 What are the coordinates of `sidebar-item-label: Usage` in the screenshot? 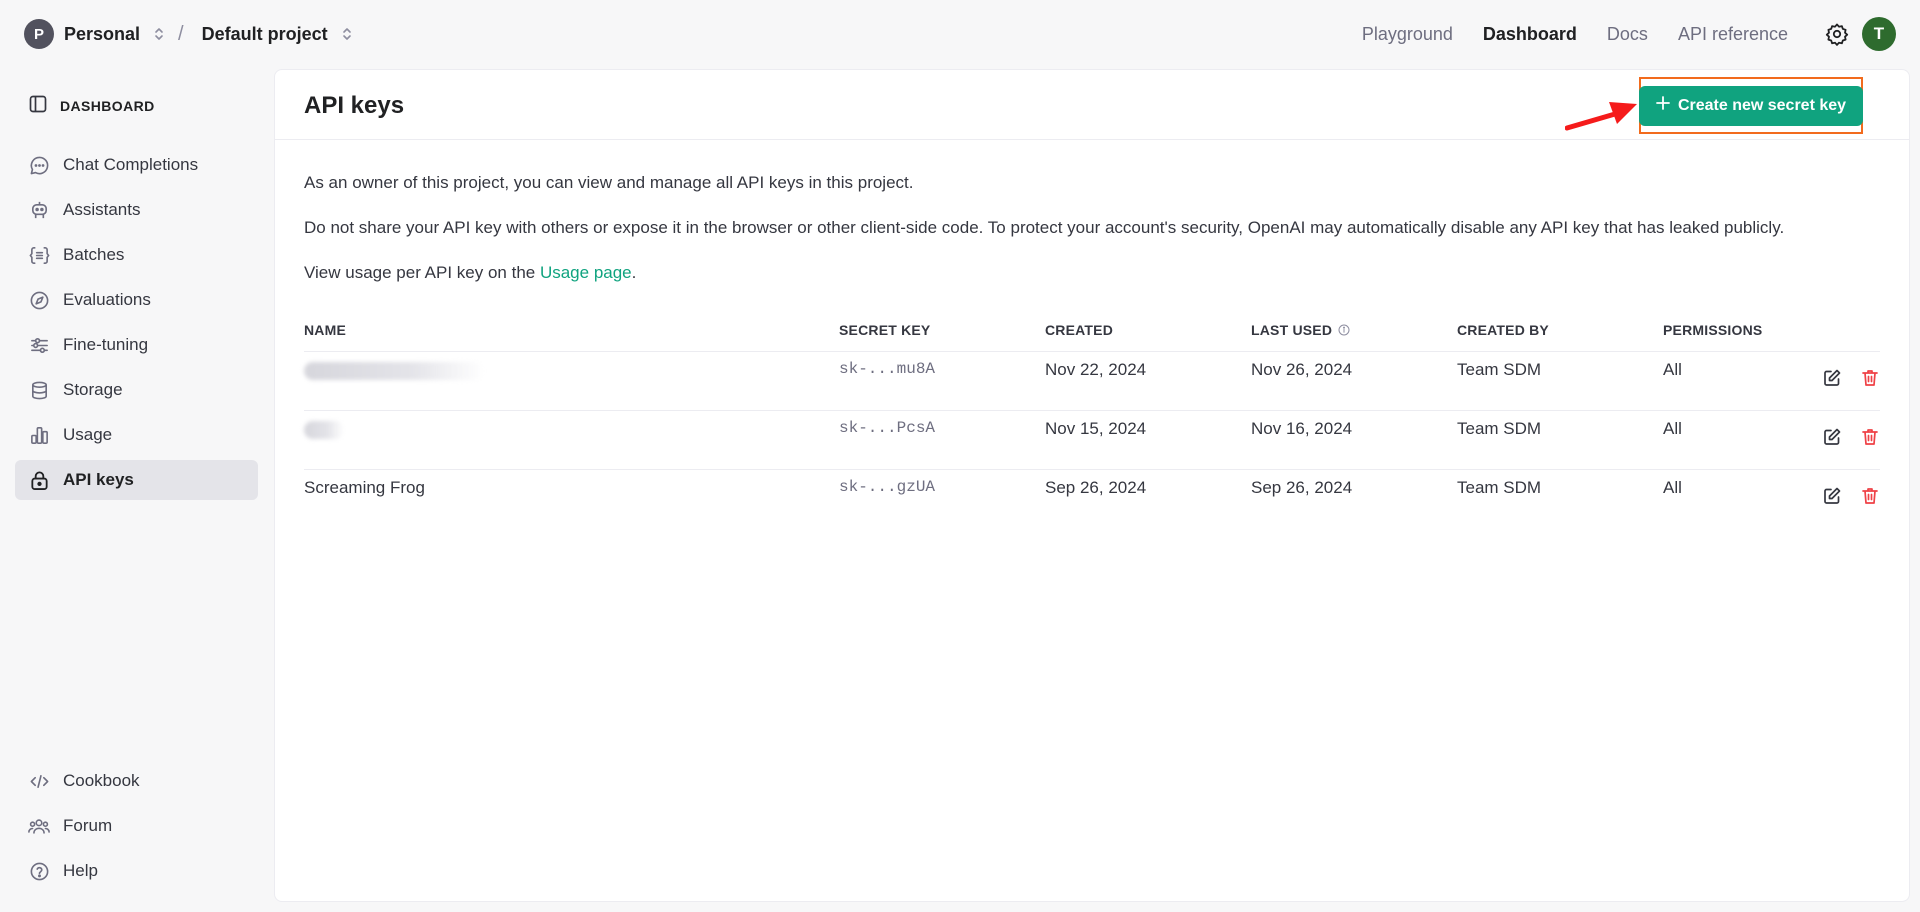 It's located at (88, 434).